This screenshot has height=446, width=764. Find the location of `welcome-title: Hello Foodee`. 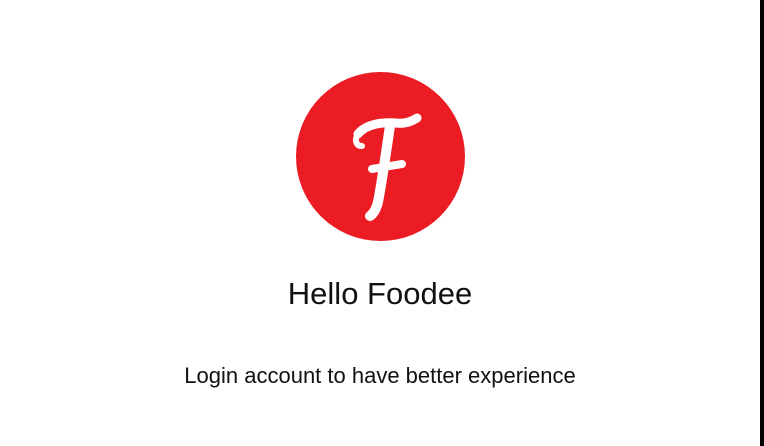

welcome-title: Hello Foodee is located at coordinates (380, 293).